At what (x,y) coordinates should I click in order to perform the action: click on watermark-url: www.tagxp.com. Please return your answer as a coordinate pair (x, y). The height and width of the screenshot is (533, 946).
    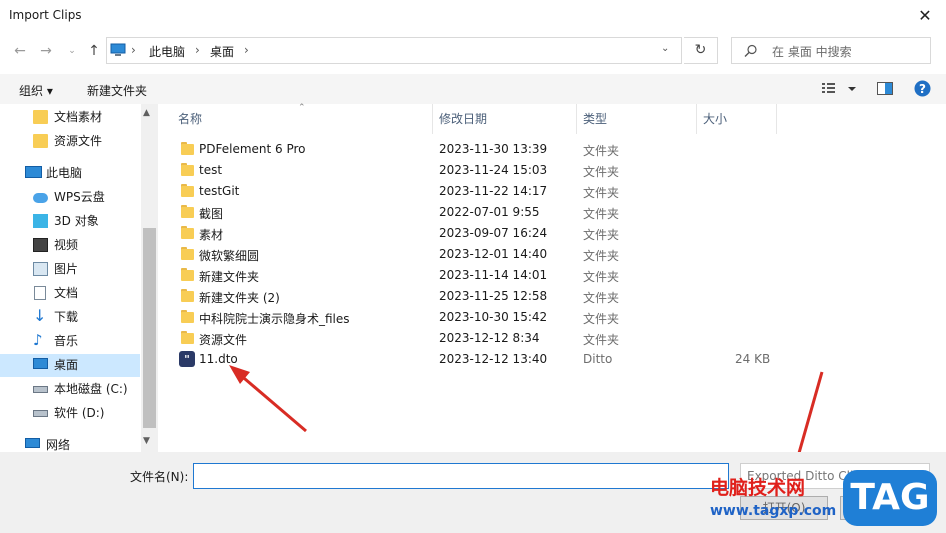
    Looking at the image, I should click on (773, 511).